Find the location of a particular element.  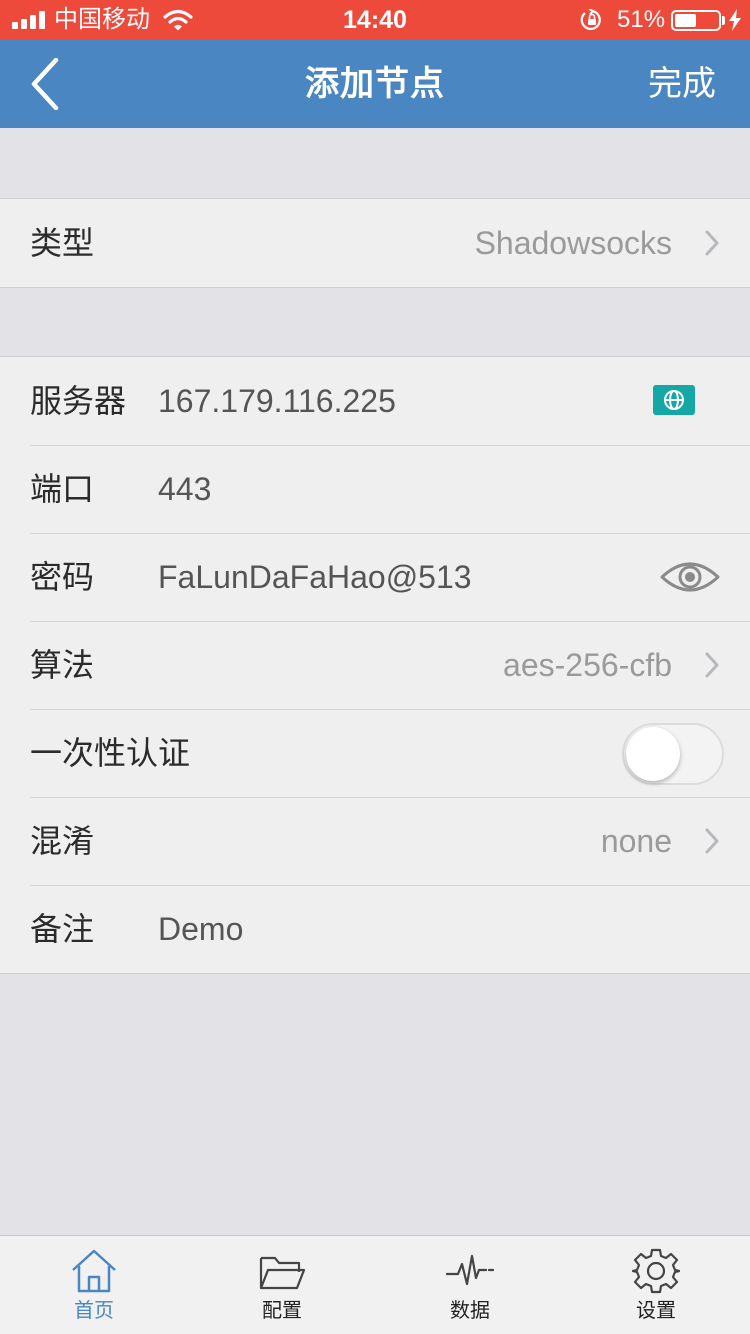

type-row: 类型 Shadowsocks is located at coordinates (375, 243).